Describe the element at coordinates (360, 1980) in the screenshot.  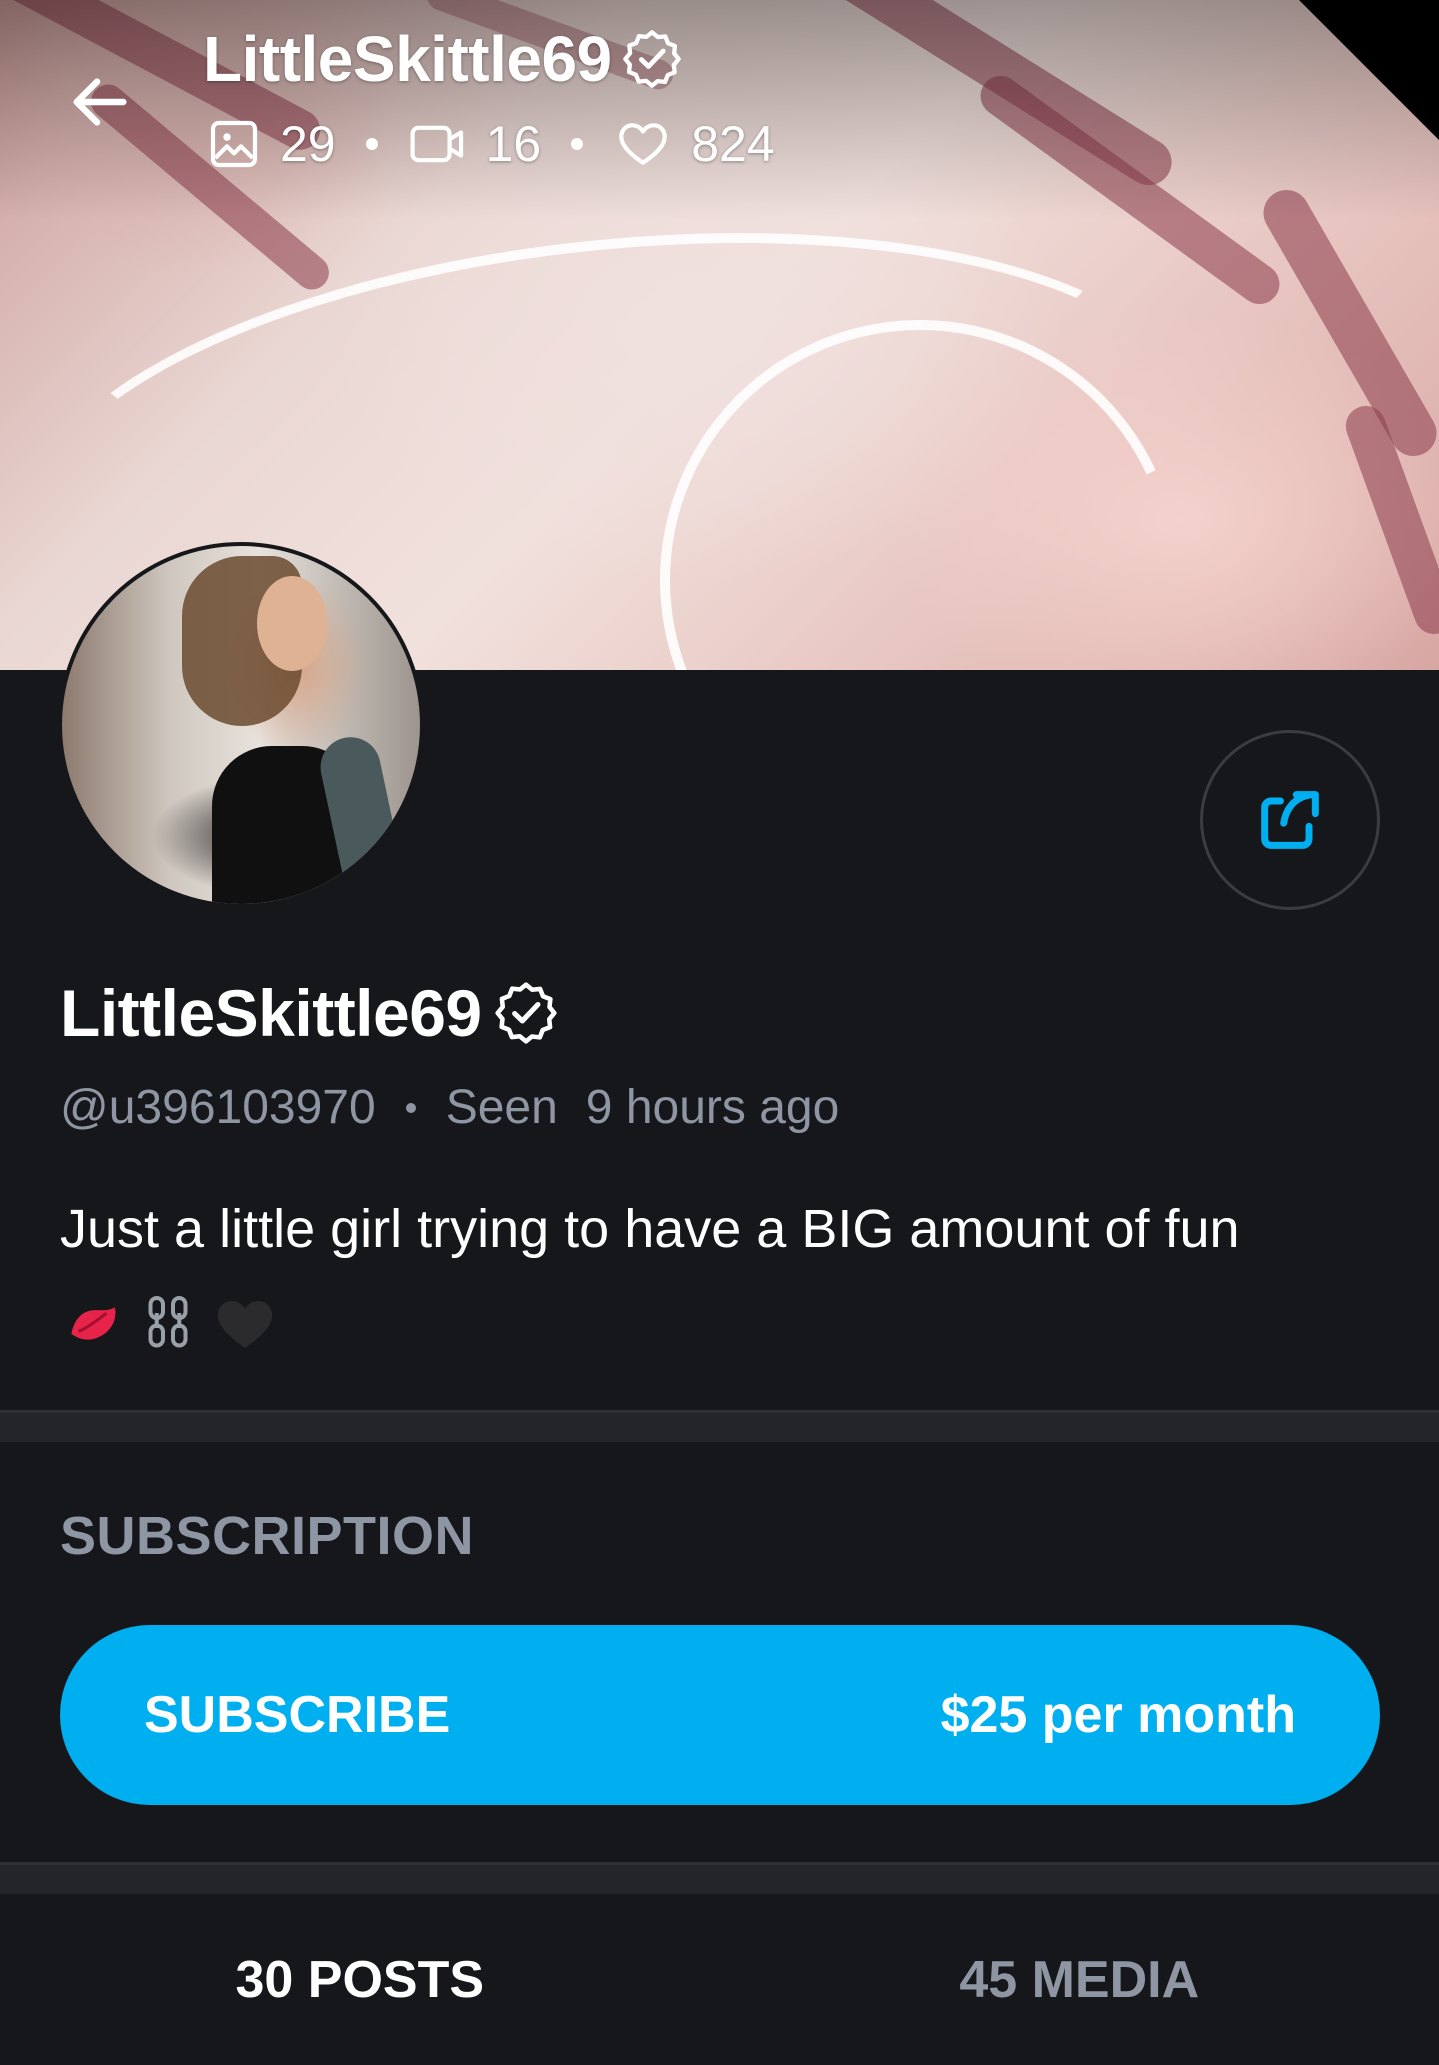
I see `tab-posts: 30 POSTS` at that location.